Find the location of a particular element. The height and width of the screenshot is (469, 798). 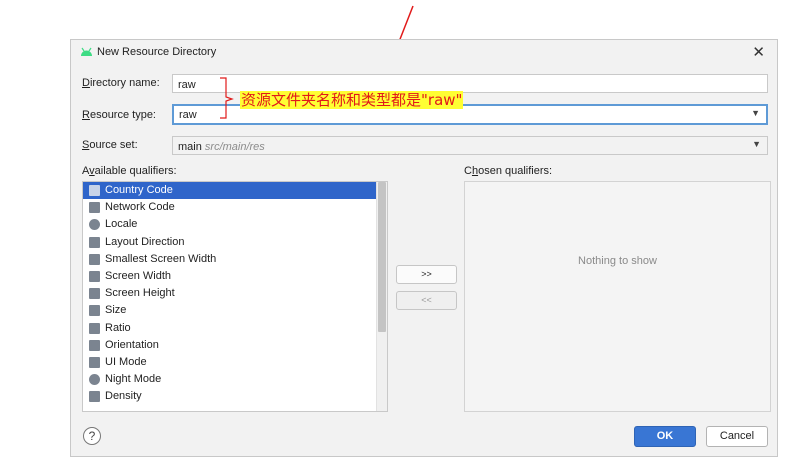

annotation-text: 资源文件夹名称和类型都是"raw" is located at coordinates (352, 100).